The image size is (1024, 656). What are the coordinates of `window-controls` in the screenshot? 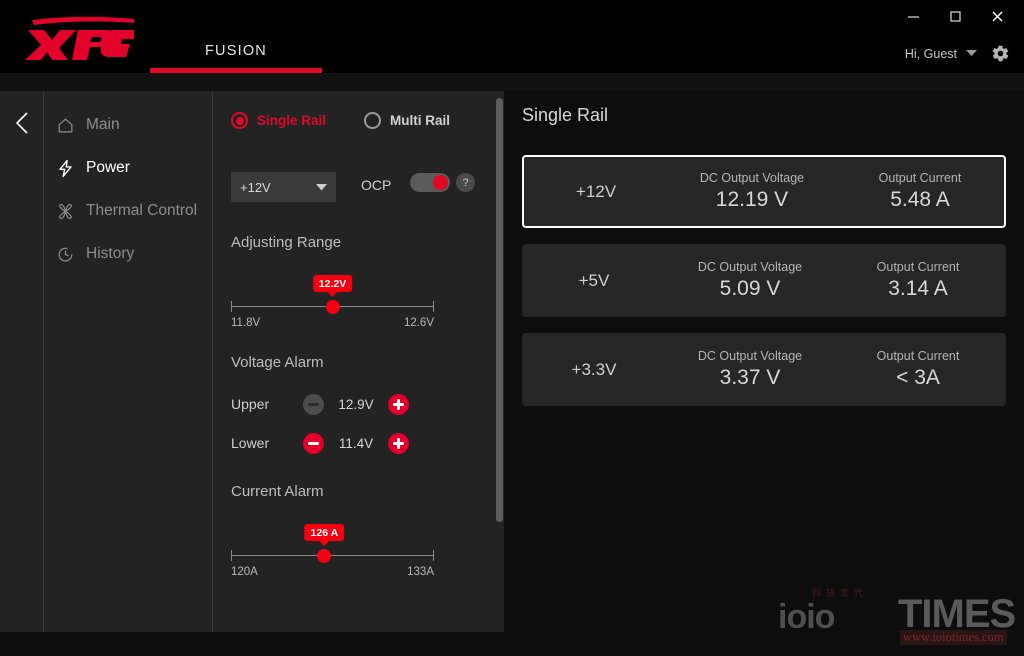 It's located at (955, 16).